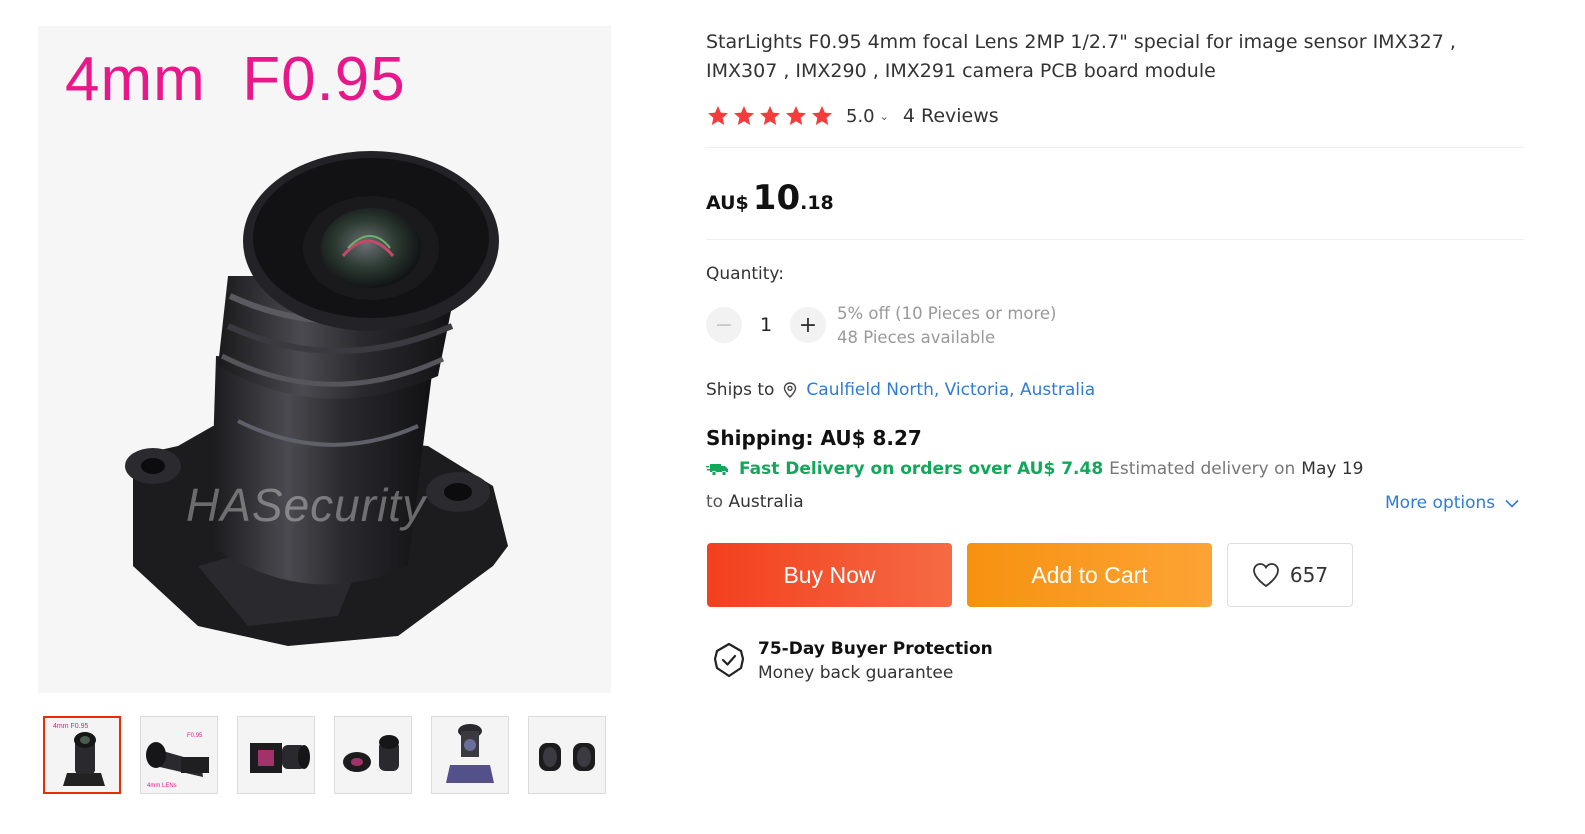 The width and height of the screenshot is (1585, 834). What do you see at coordinates (776, 198) in the screenshot?
I see `price-integer: 10` at bounding box center [776, 198].